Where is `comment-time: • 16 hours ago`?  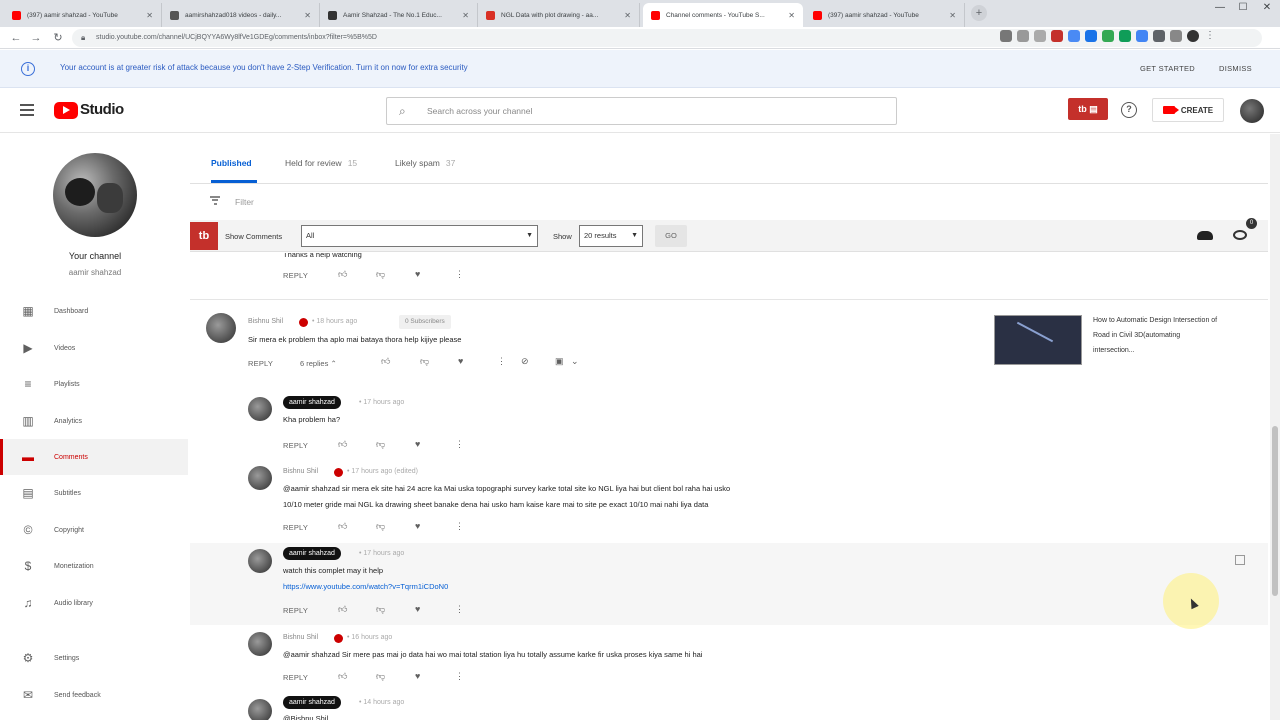
comment-time: • 16 hours ago is located at coordinates (369, 637).